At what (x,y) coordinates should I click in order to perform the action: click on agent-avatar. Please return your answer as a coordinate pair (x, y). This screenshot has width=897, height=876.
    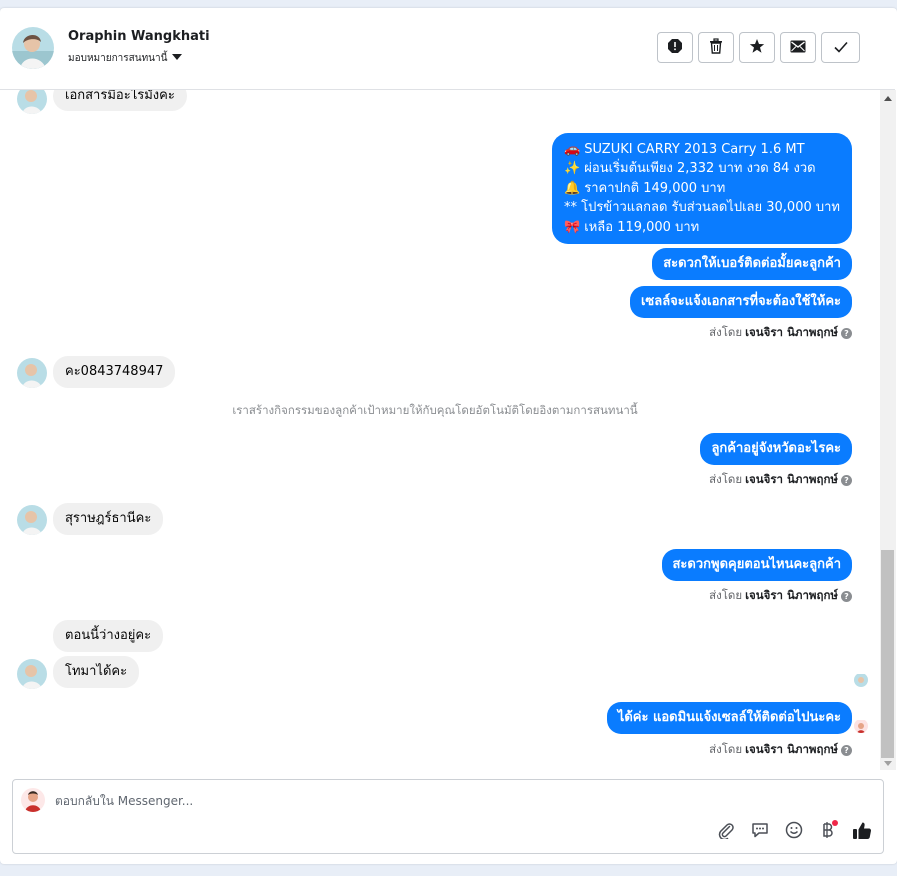
    Looking at the image, I should click on (33, 800).